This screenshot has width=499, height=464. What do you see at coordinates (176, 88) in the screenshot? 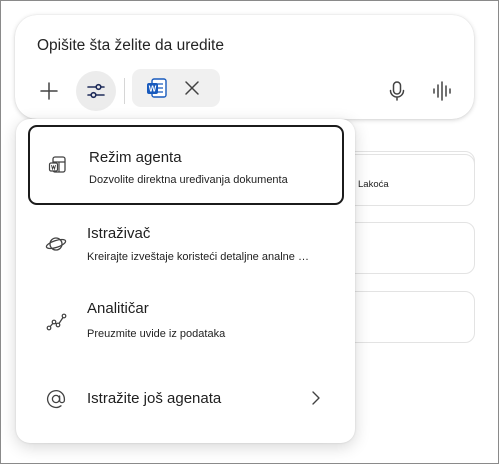
I see `attachment-chip: W` at bounding box center [176, 88].